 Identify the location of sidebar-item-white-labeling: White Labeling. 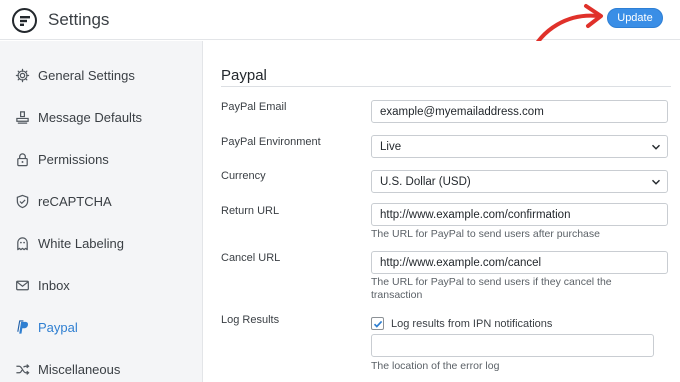
(101, 243).